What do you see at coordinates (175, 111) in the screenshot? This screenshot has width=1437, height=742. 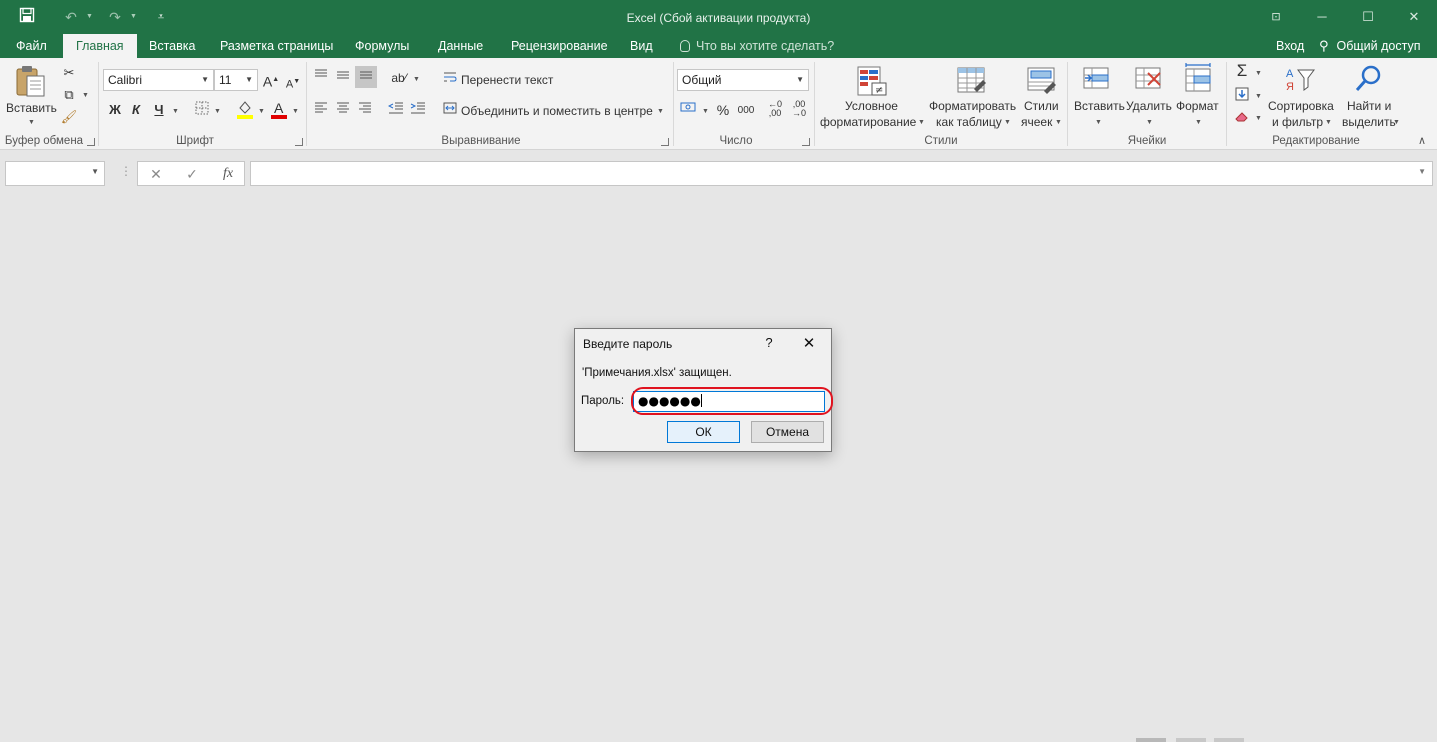 I see `underline-dropdown-icon: ▼` at bounding box center [175, 111].